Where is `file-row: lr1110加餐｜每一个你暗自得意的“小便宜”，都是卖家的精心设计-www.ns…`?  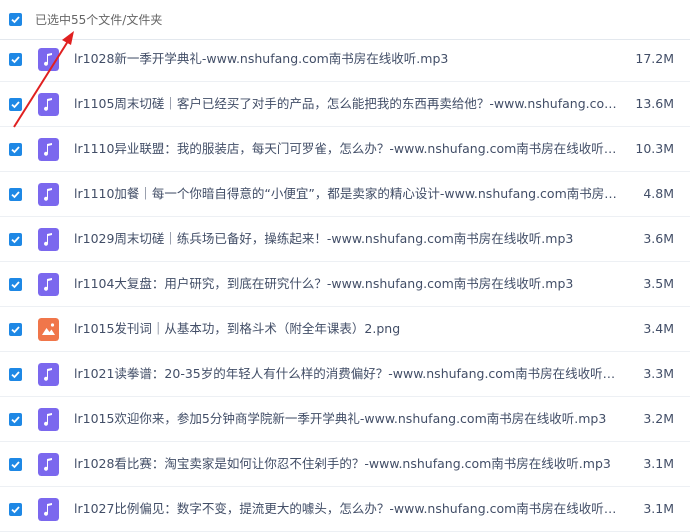 file-row: lr1110加餐｜每一个你暗自得意的“小便宜”，都是卖家的精心设计-www.ns… is located at coordinates (345, 194).